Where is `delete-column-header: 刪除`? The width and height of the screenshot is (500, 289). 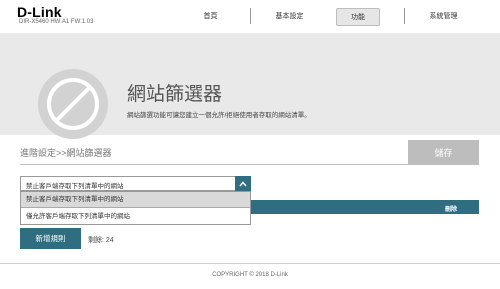
delete-column-header: 刪除 is located at coordinates (450, 210).